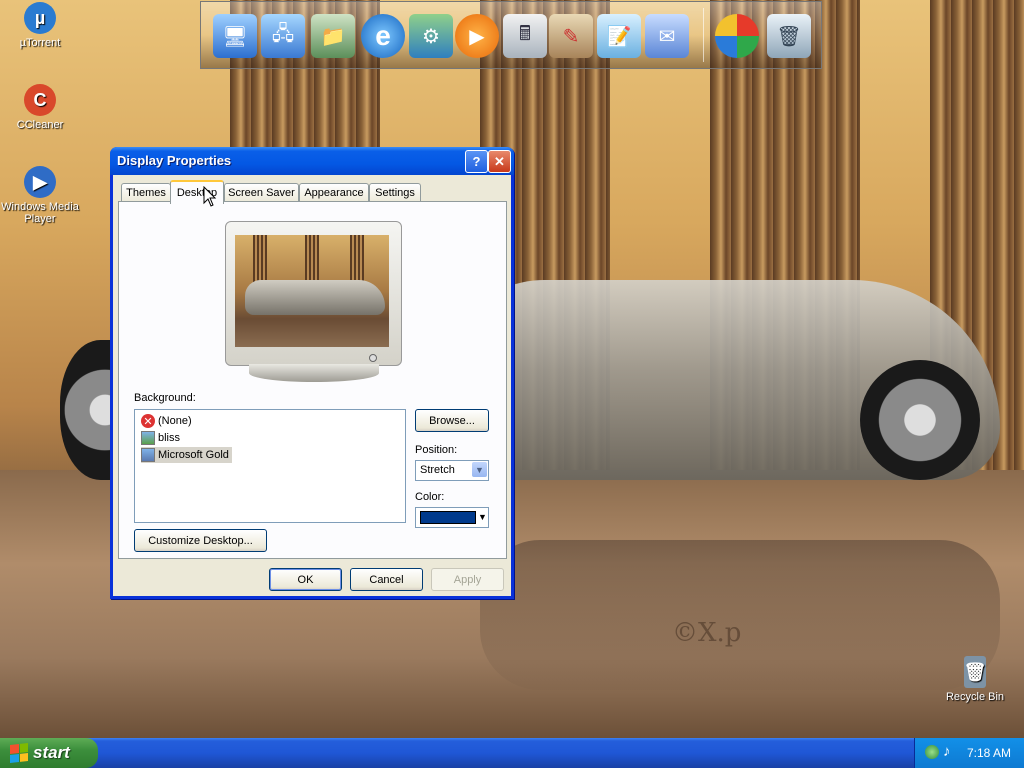  Describe the element at coordinates (40, 213) in the screenshot. I see `desktop-icon-label: Windows Media Player` at that location.